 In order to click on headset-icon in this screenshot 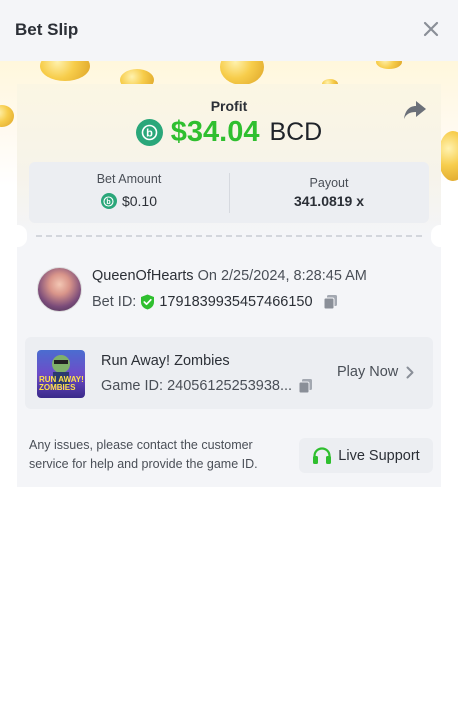, I will do `click(322, 455)`.